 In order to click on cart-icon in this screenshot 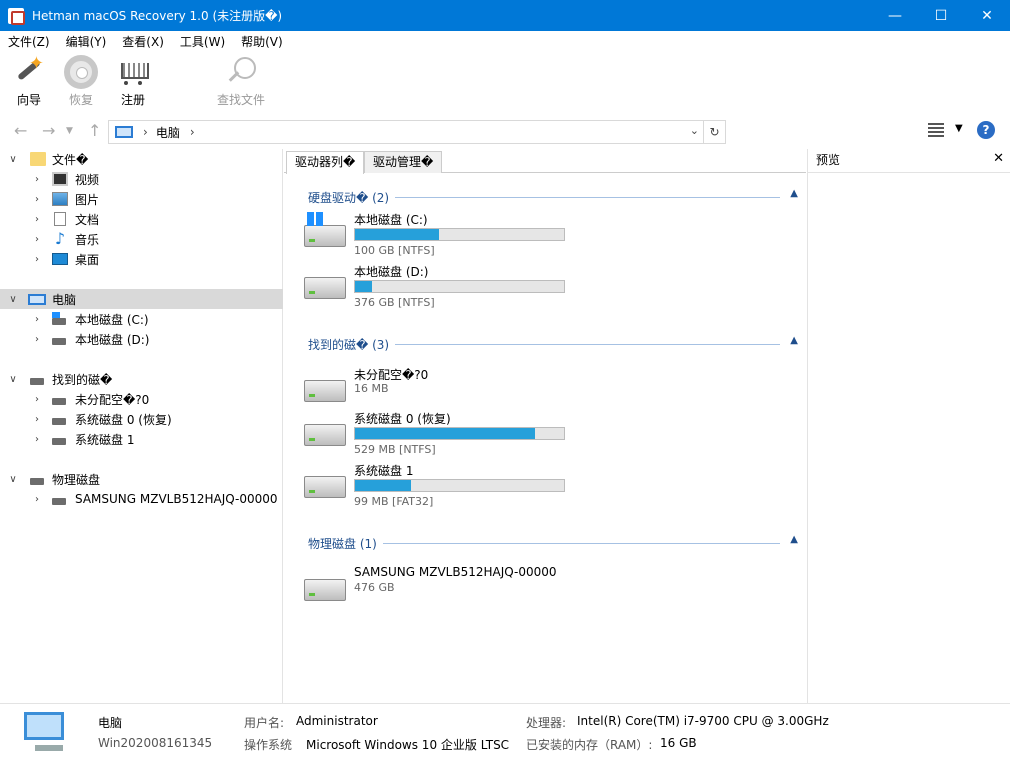, I will do `click(133, 72)`.